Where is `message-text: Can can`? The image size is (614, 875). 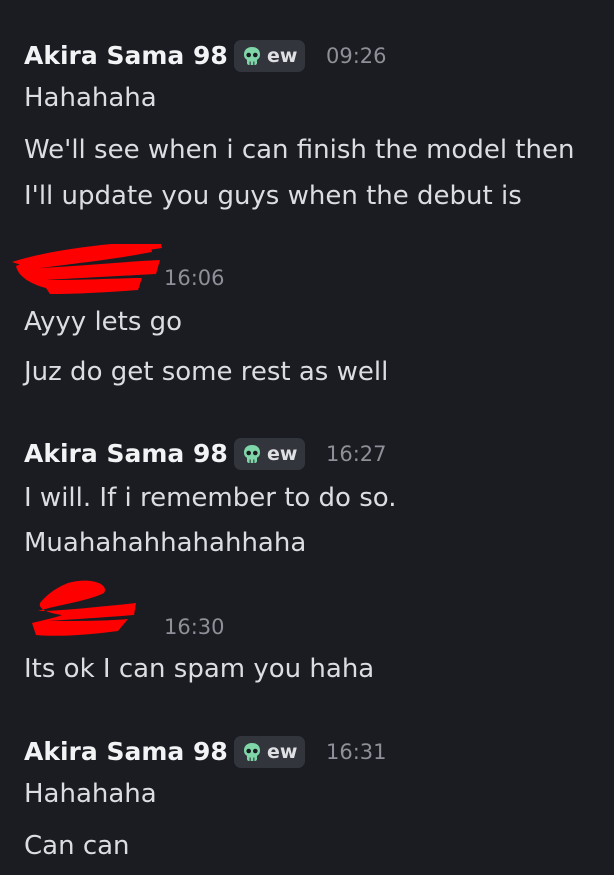
message-text: Can can is located at coordinates (77, 846).